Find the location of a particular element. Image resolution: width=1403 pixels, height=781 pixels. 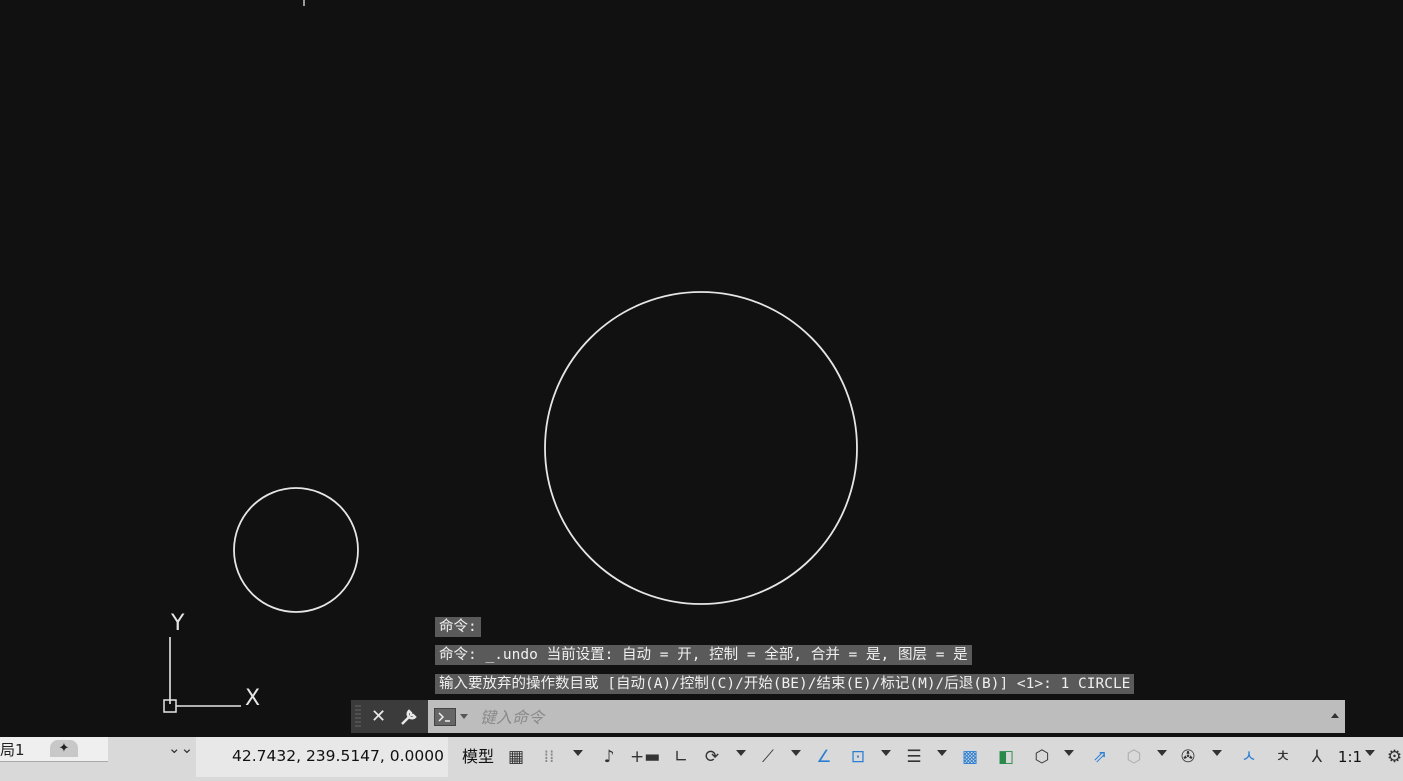

grid-icon: ▦ is located at coordinates (516, 757).